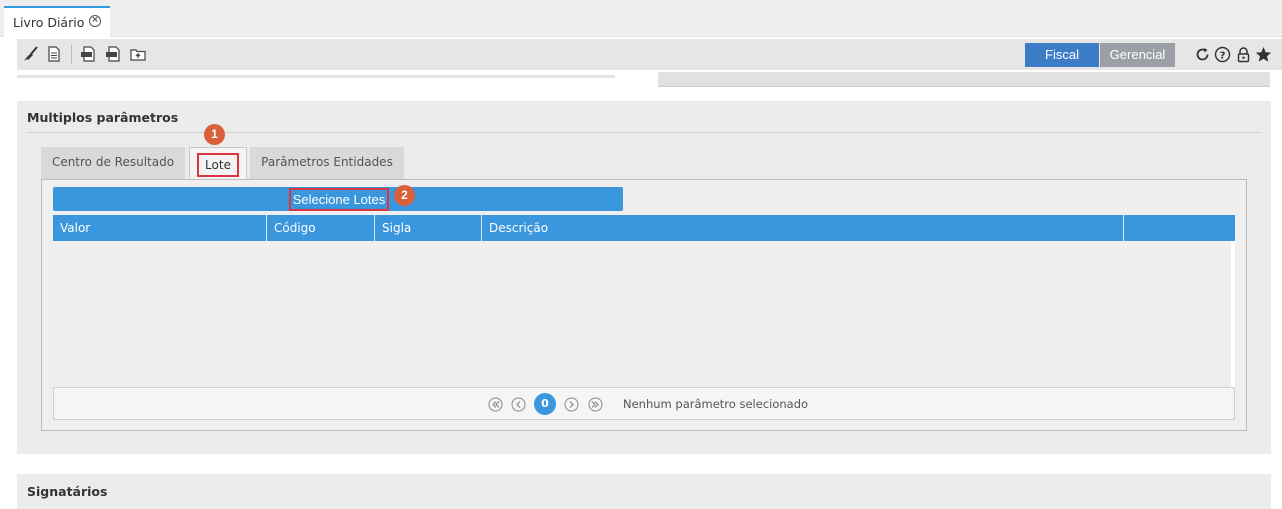 Image resolution: width=1282 pixels, height=509 pixels. What do you see at coordinates (571, 404) in the screenshot?
I see `next-page-icon` at bounding box center [571, 404].